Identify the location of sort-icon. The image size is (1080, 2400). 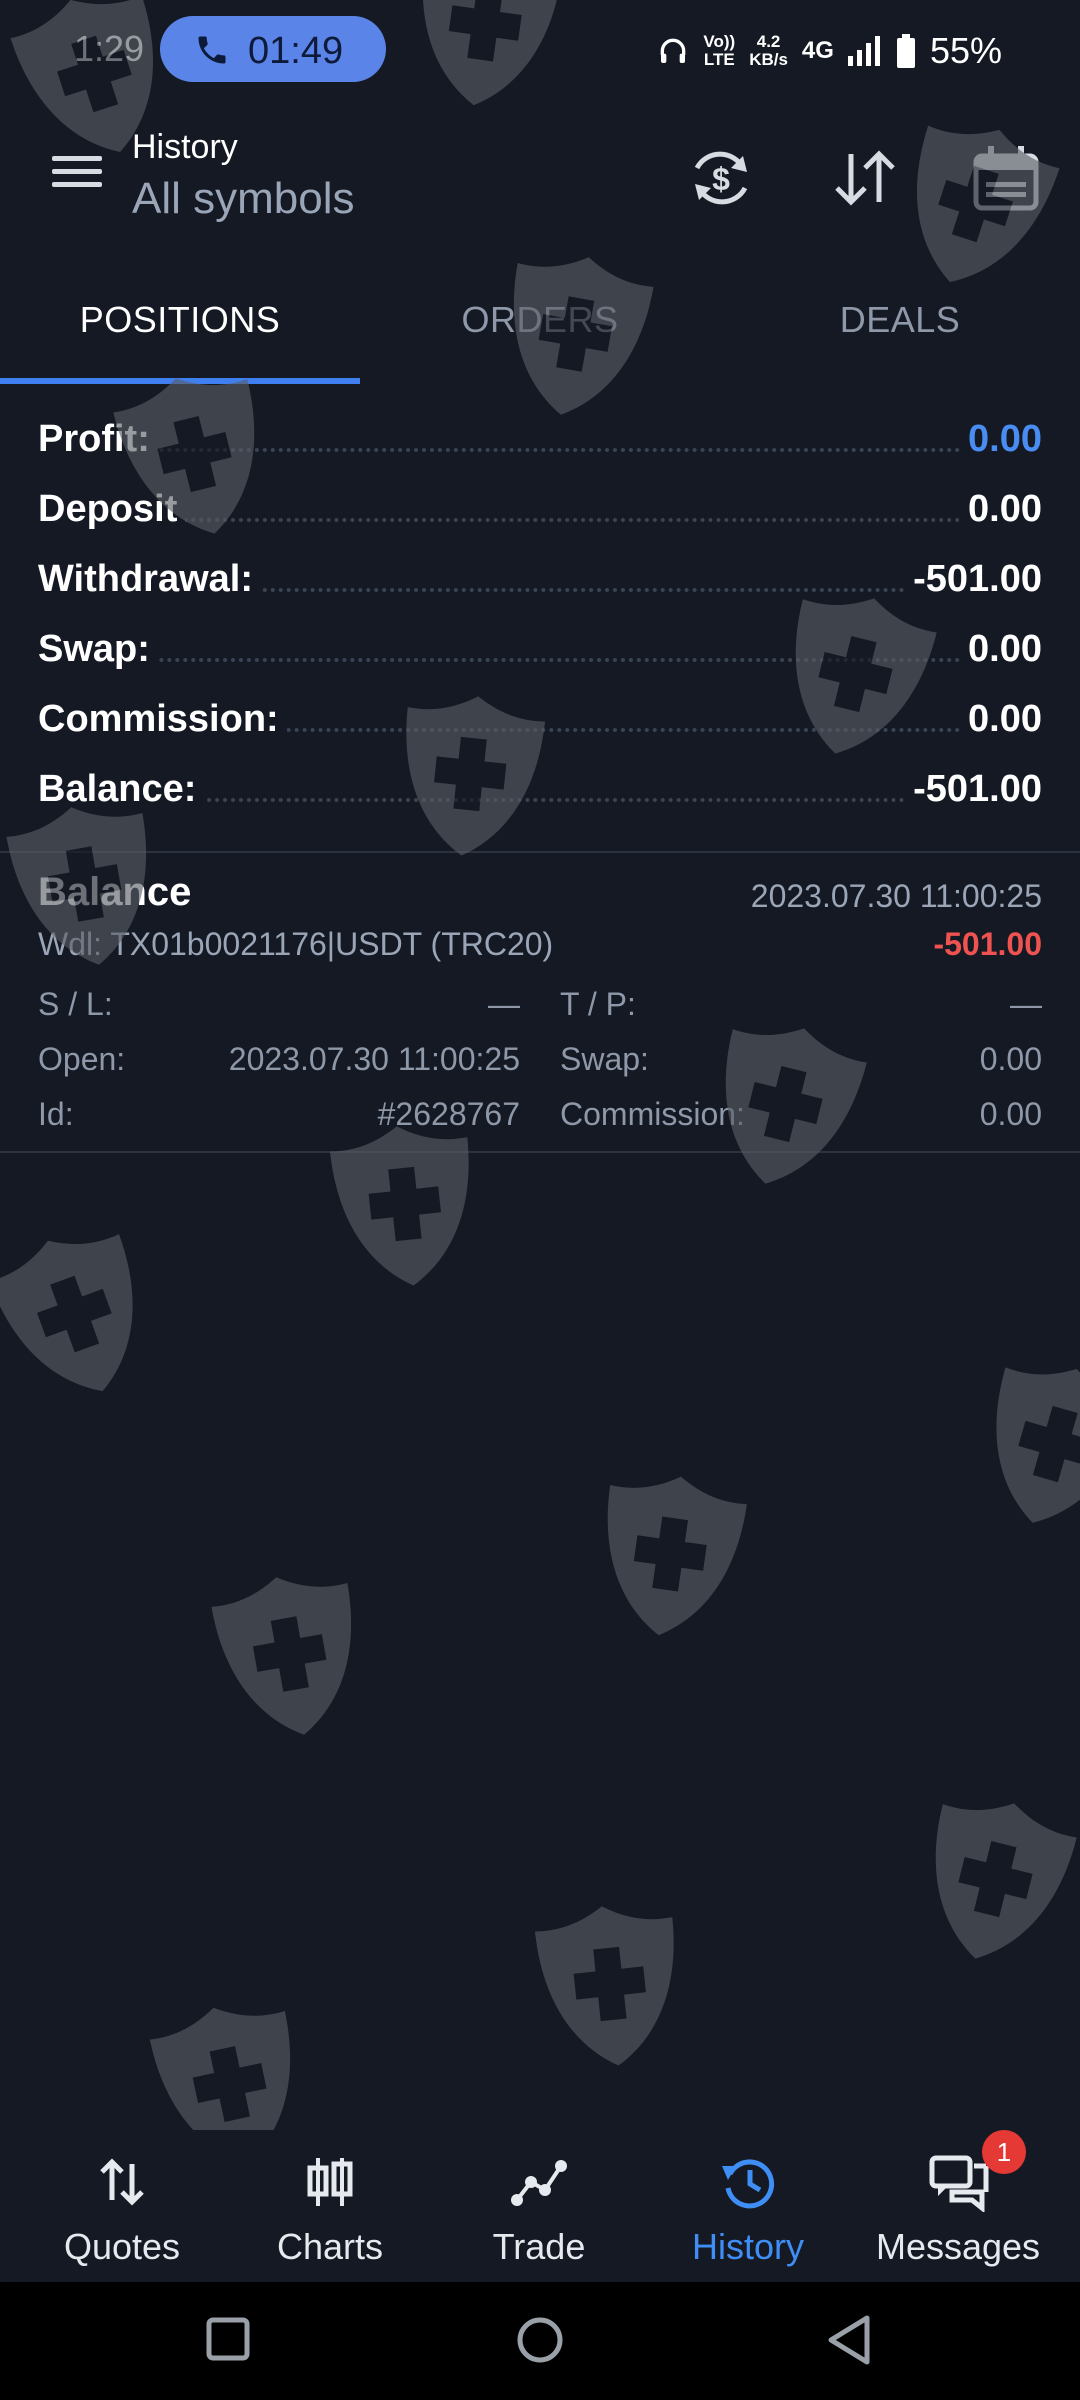
(865, 178).